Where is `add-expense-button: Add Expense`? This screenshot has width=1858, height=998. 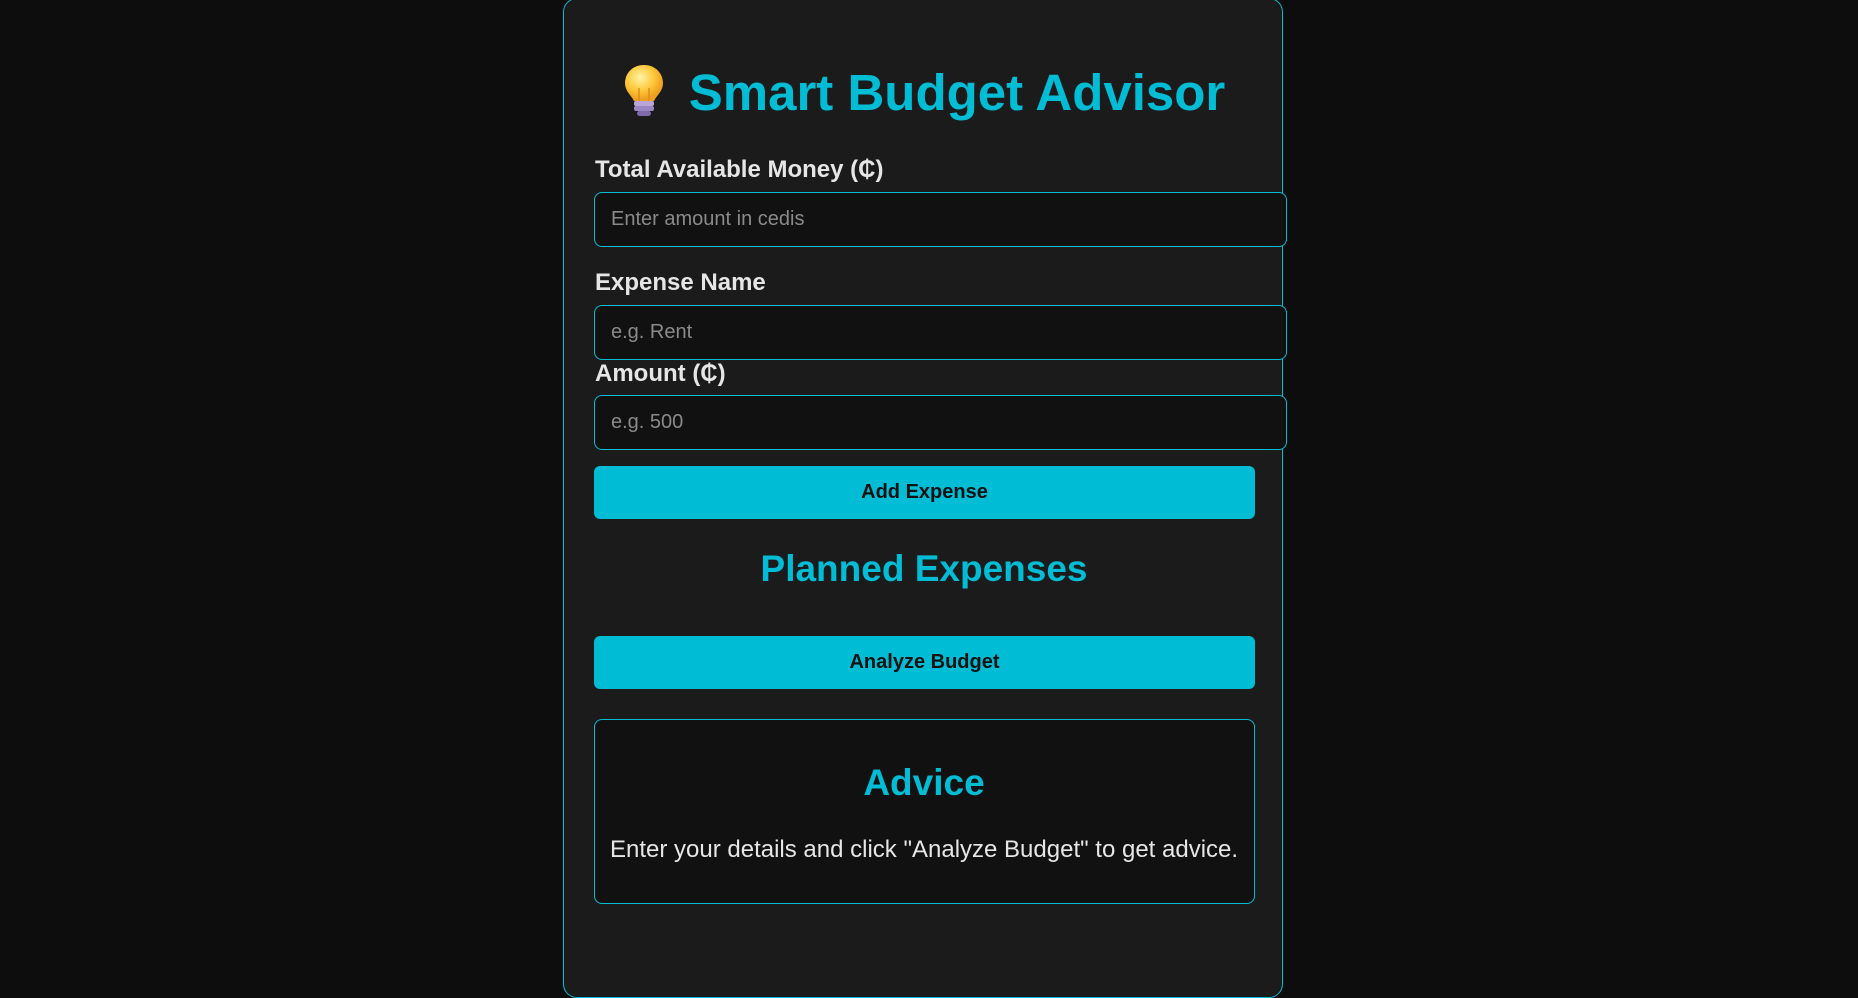 add-expense-button: Add Expense is located at coordinates (924, 492).